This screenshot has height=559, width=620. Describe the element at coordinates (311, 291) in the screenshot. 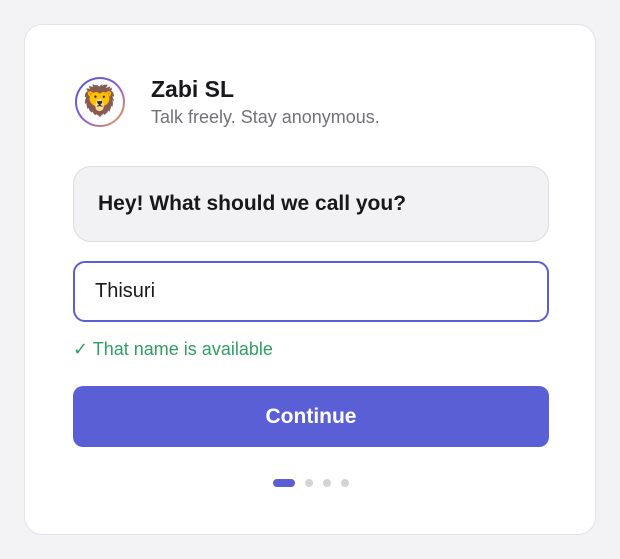

I see `name-input` at that location.